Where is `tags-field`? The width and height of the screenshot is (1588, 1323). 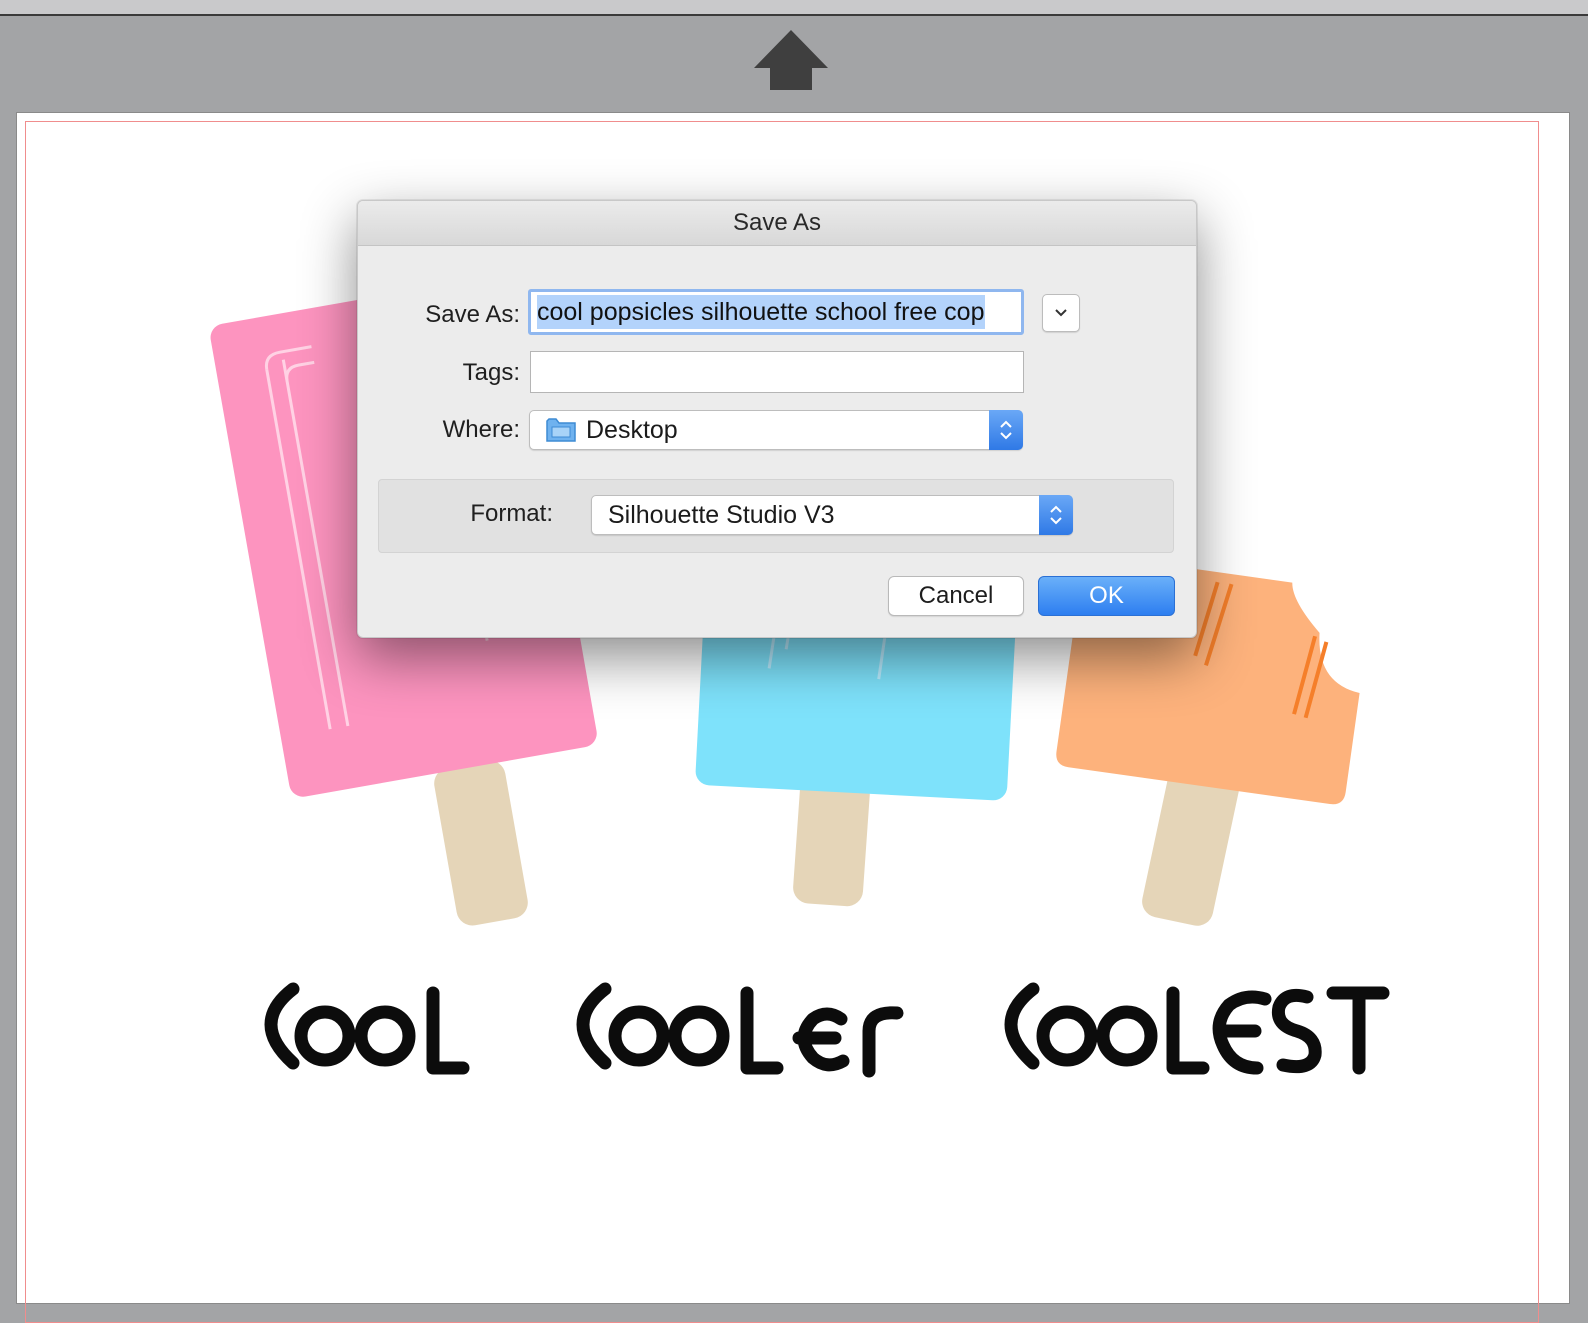
tags-field is located at coordinates (777, 372).